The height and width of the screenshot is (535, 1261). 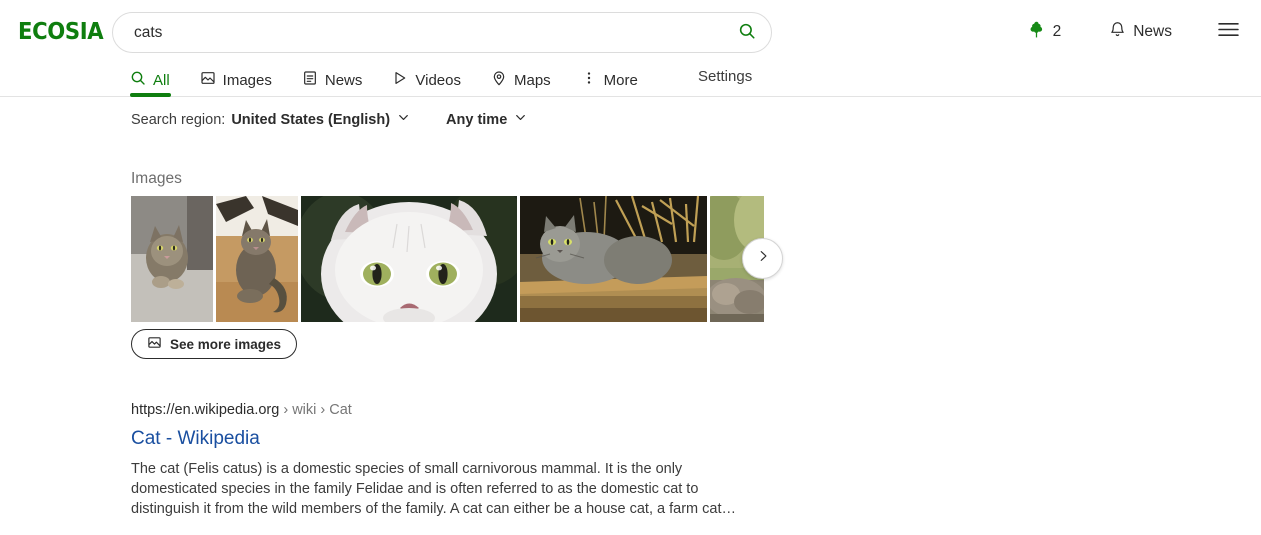 I want to click on tab-more-label: More, so click(x=620, y=80).